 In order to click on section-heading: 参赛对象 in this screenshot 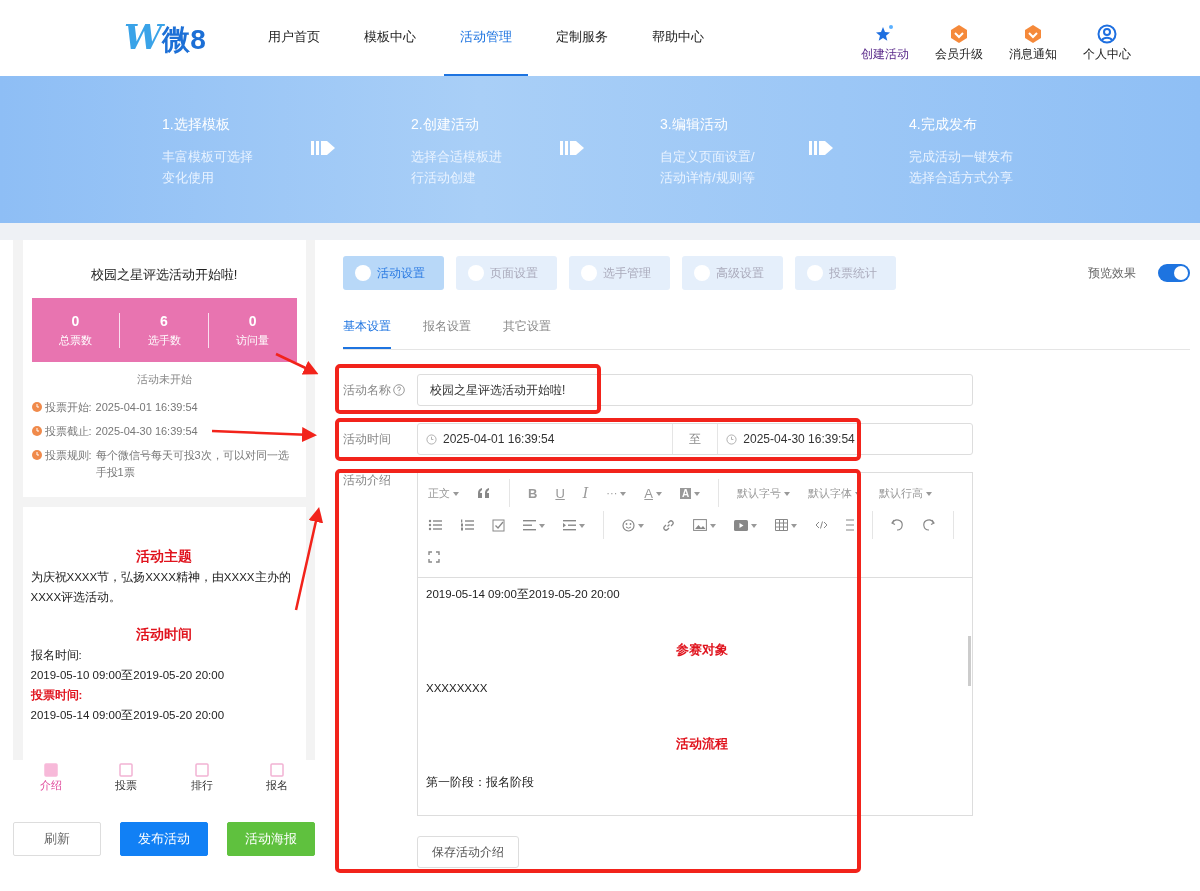, I will do `click(702, 650)`.